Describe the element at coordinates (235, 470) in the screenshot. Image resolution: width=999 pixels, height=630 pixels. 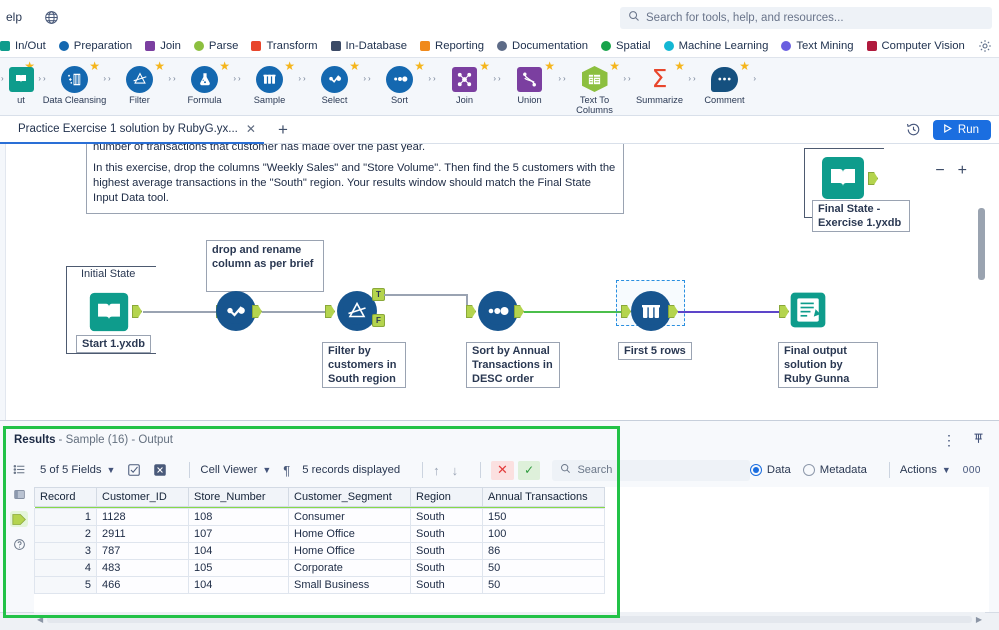
I see `cell-viewer-dropdown: Cell Viewer ▼` at that location.